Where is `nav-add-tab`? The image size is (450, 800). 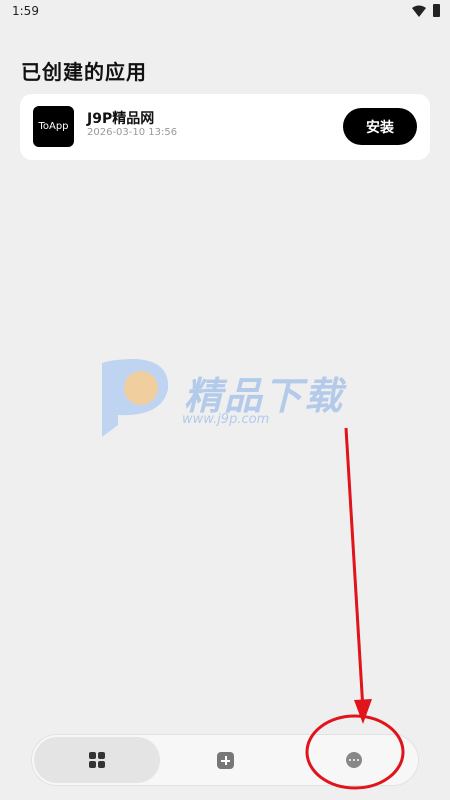
nav-add-tab is located at coordinates (225, 760).